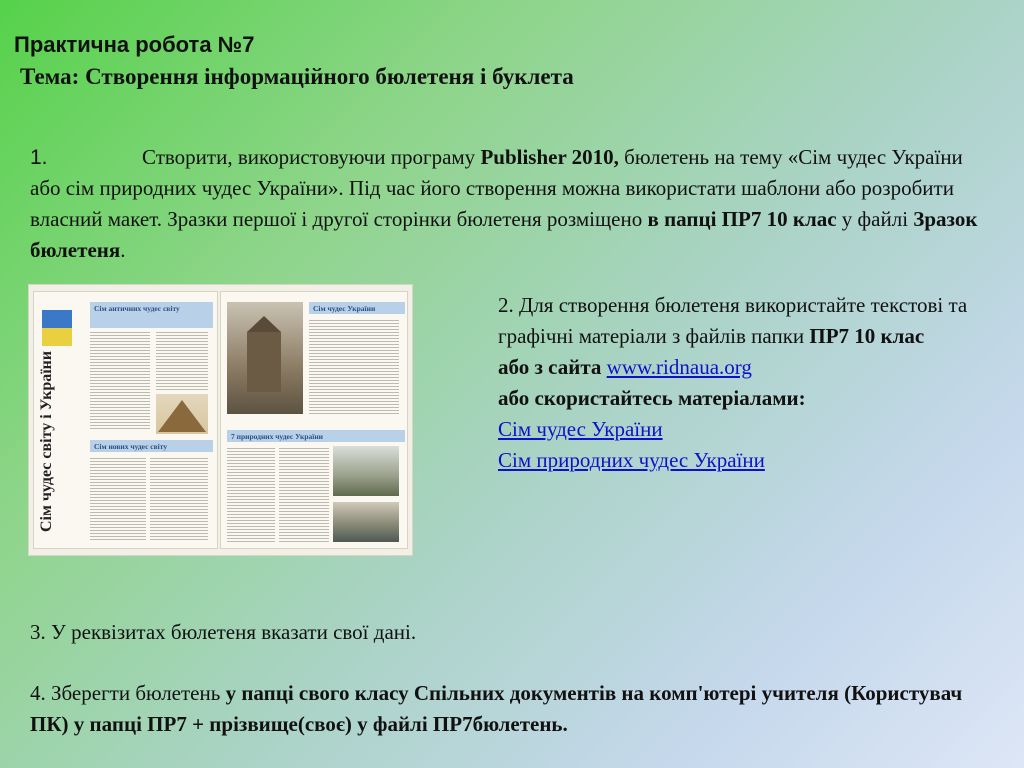  I want to click on task-2-folder: ПР7 10 клас, so click(867, 336).